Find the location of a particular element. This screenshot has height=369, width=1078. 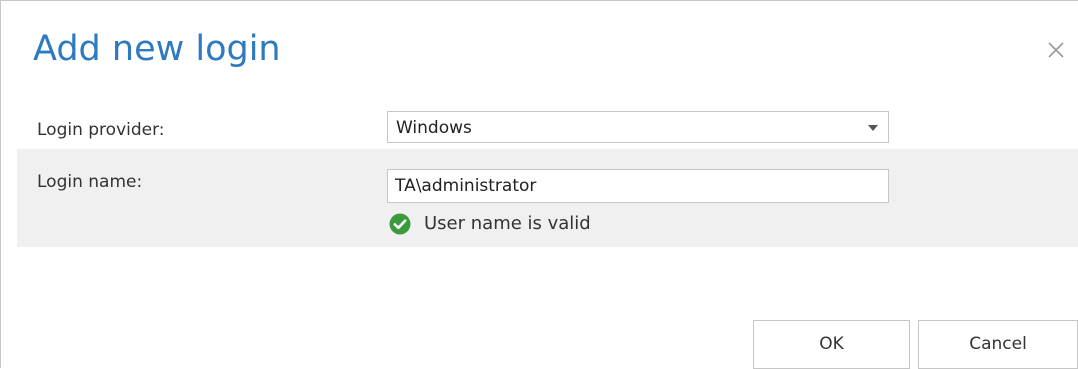

dialog-title: Add new login is located at coordinates (157, 49).